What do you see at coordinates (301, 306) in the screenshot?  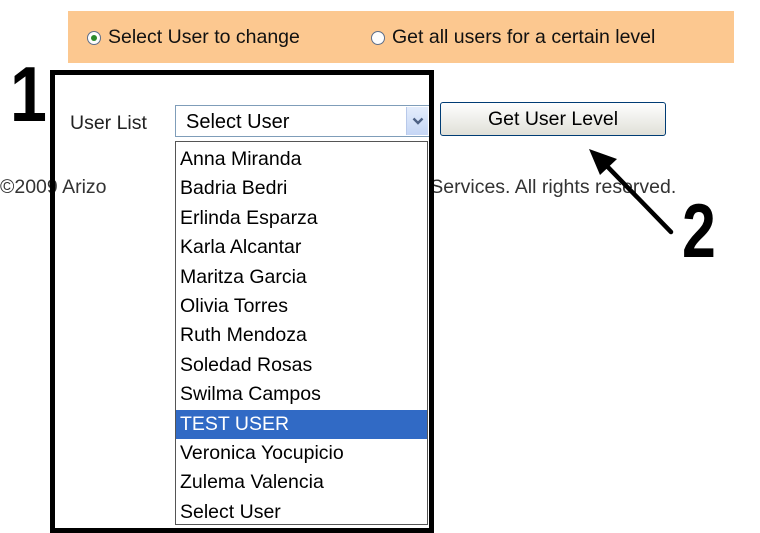 I see `dropdown-option: Olivia Torres` at bounding box center [301, 306].